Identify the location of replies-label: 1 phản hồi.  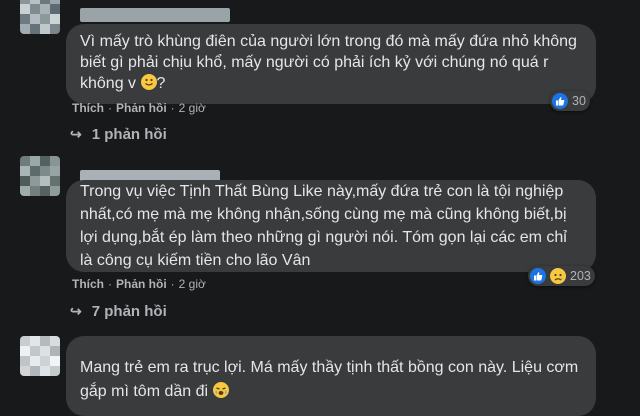
(129, 134).